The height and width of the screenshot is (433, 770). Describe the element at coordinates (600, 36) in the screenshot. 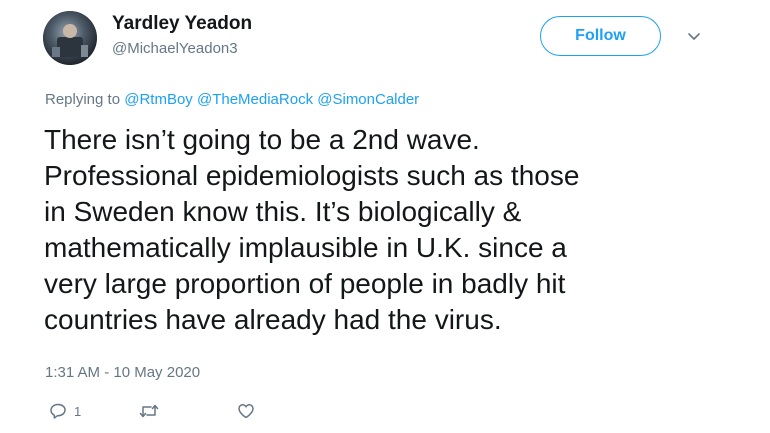

I see `follow-button: Follow` at that location.